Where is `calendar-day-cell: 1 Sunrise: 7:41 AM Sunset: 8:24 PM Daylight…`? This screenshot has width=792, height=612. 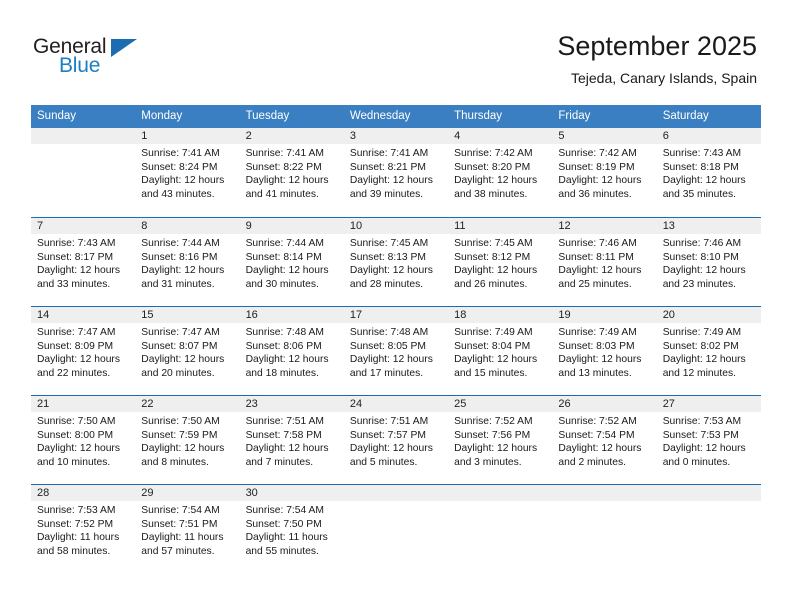 calendar-day-cell: 1 Sunrise: 7:41 AM Sunset: 8:24 PM Daylight… is located at coordinates (187, 172).